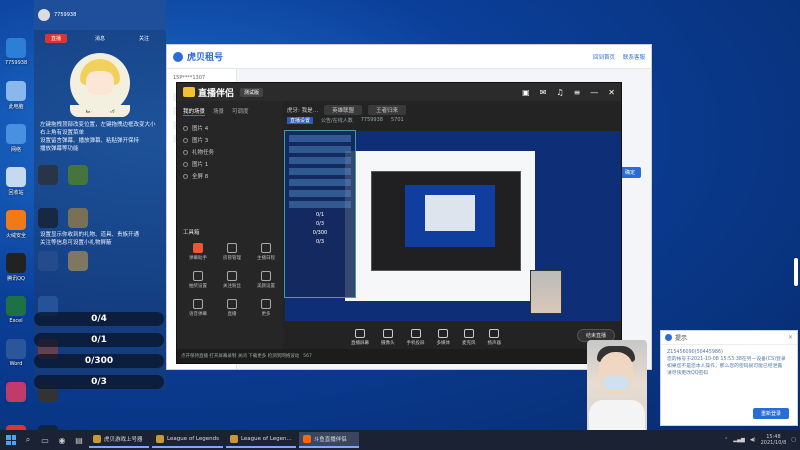 Image resolution: width=800 pixels, height=450 pixels. What do you see at coordinates (793, 440) in the screenshot?
I see `notification-center-icon: ▢` at bounding box center [793, 440].